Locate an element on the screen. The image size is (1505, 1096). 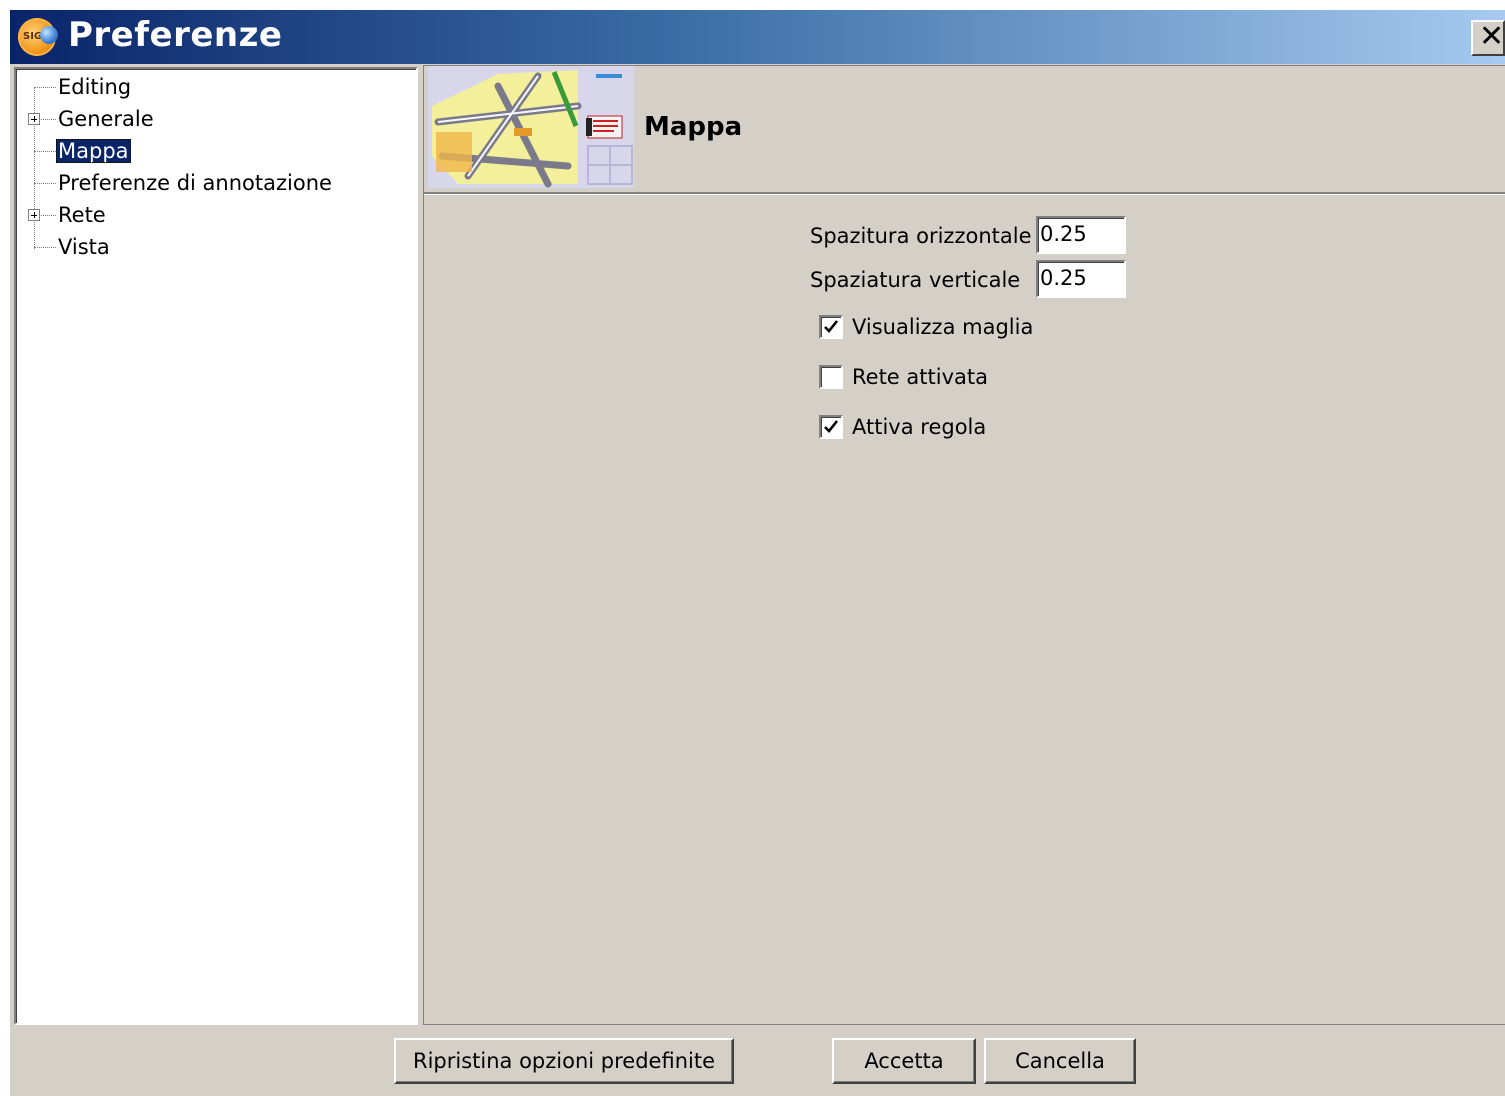
title-bar: SIG Preferenze ✕ is located at coordinates (757, 37).